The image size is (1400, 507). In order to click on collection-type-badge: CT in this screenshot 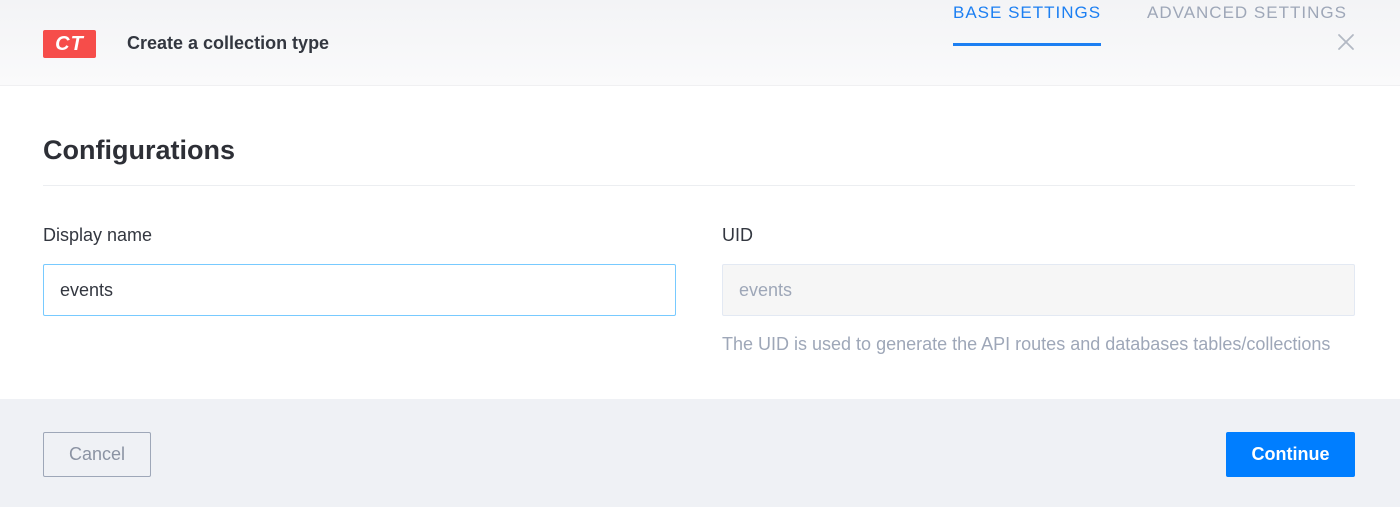, I will do `click(69, 44)`.